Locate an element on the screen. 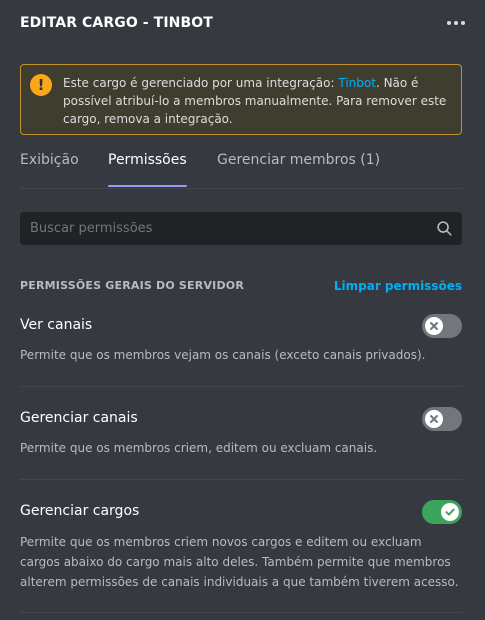 This screenshot has height=620, width=485. clear-permissions-link: Limpar permissões is located at coordinates (398, 286).